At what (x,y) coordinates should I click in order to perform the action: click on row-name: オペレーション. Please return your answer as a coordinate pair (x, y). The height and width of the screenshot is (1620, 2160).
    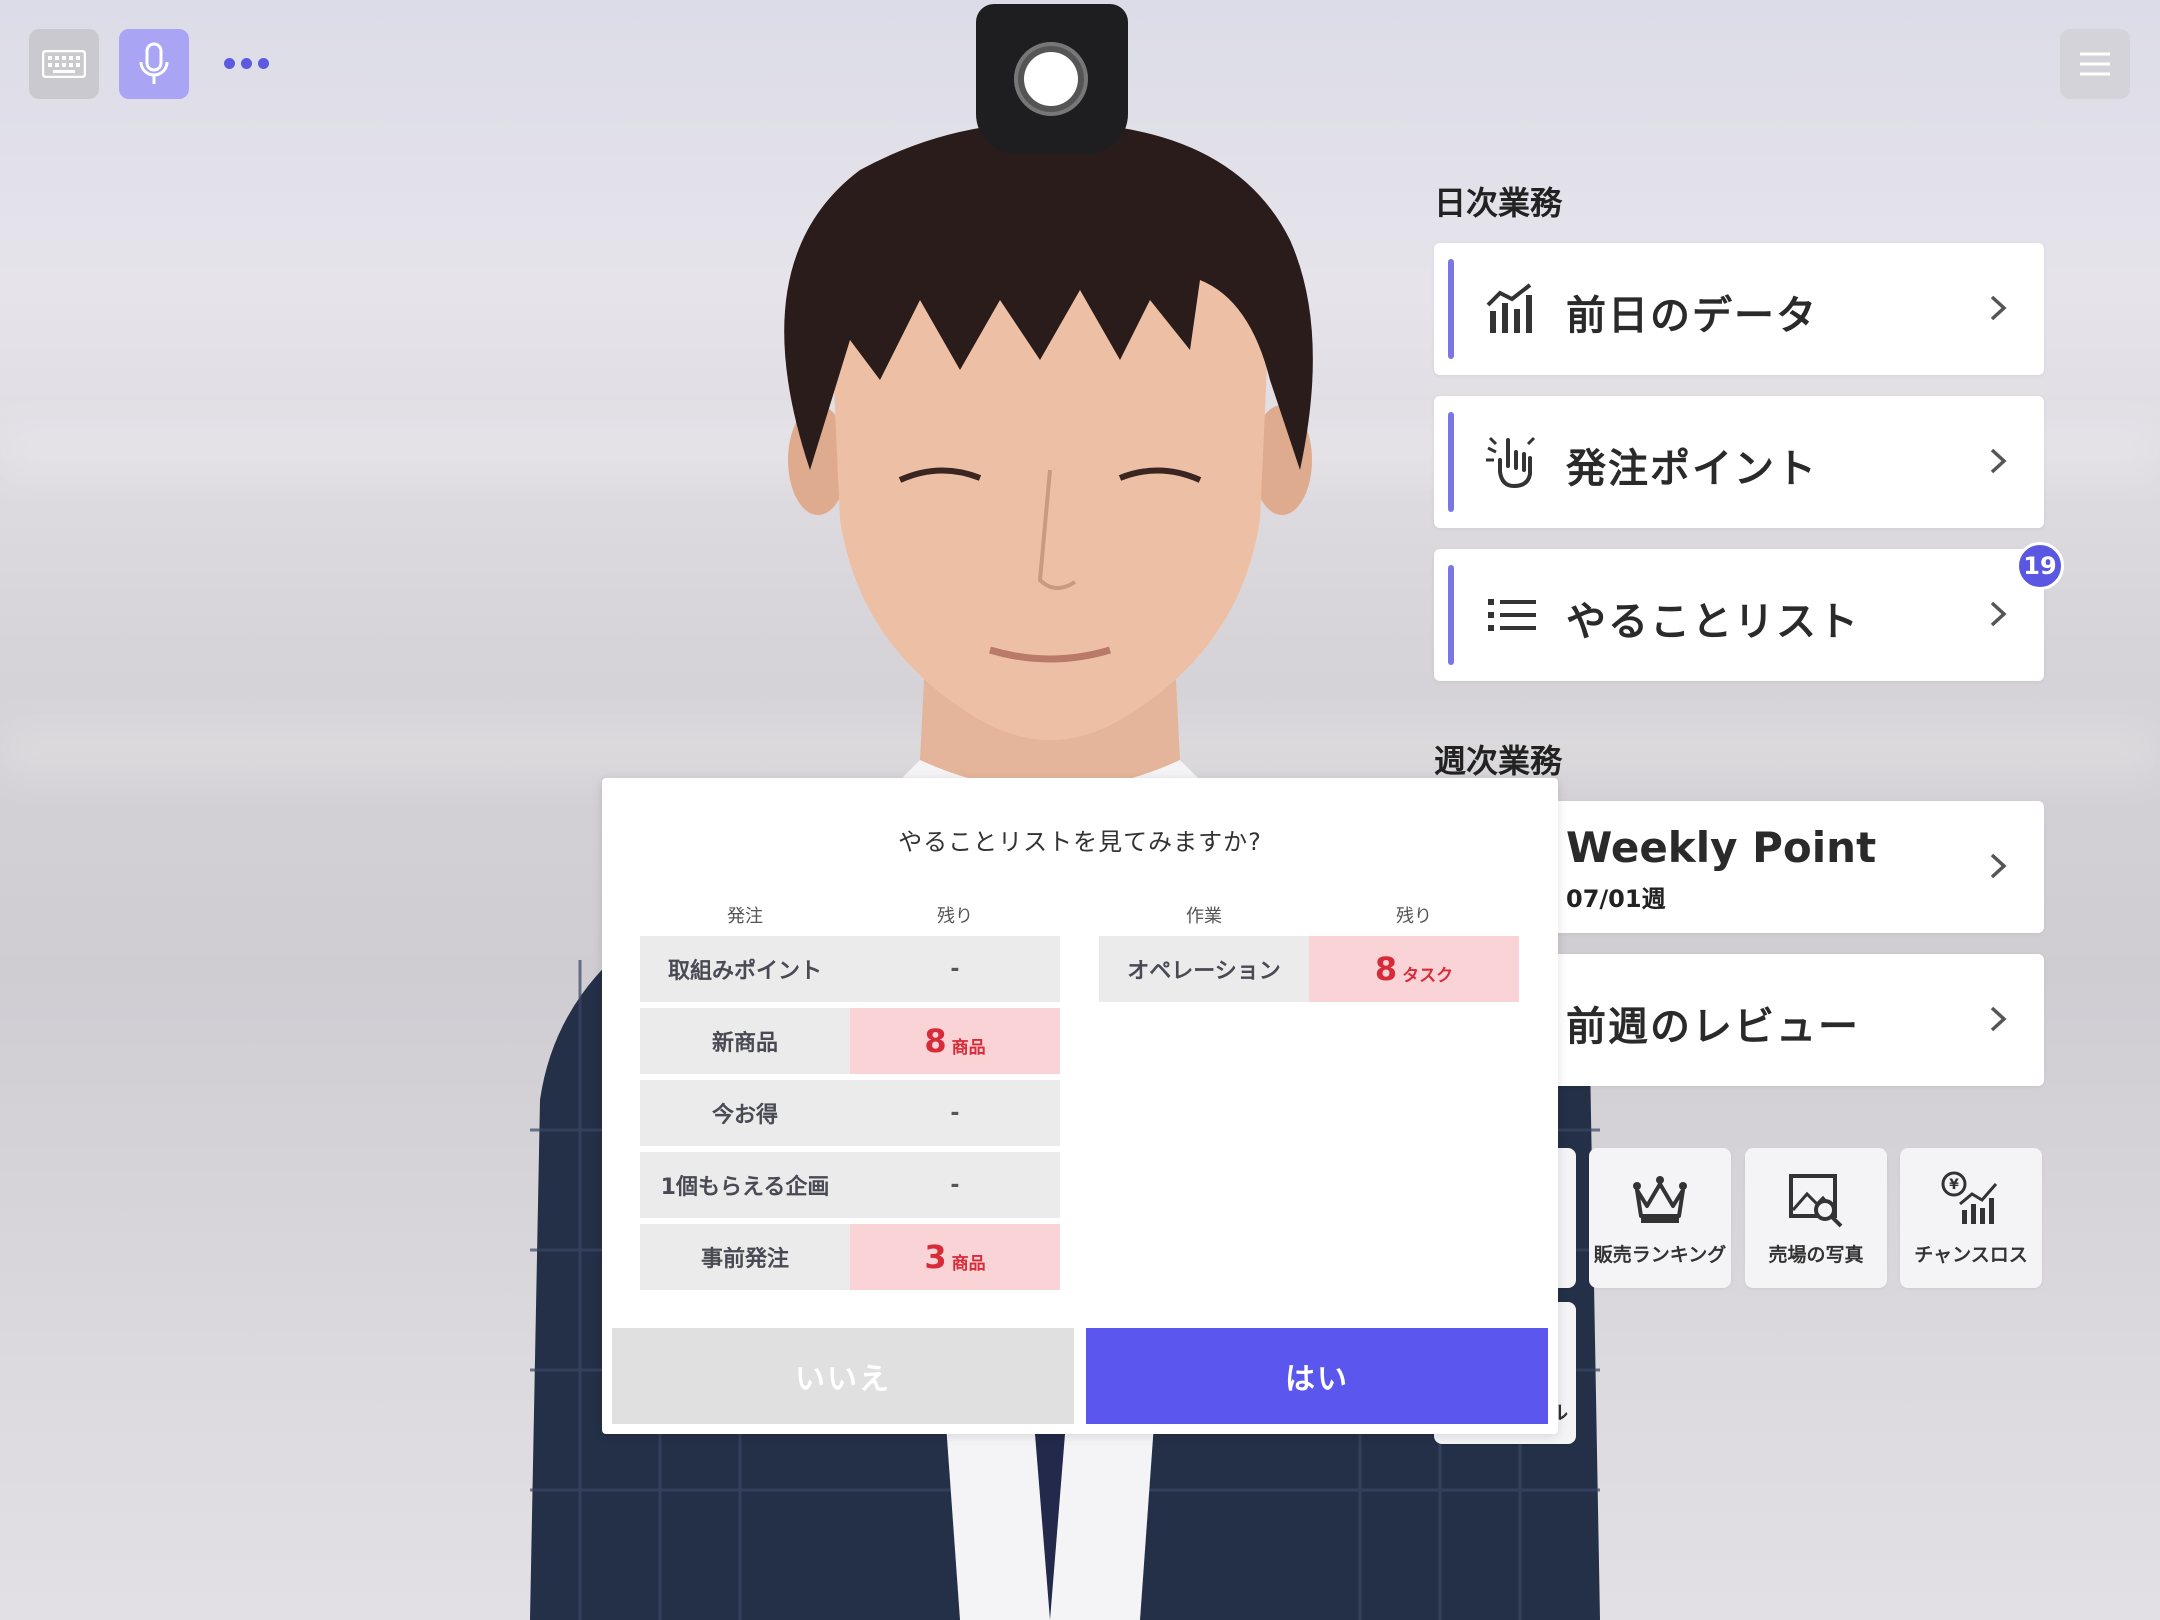
    Looking at the image, I should click on (1204, 969).